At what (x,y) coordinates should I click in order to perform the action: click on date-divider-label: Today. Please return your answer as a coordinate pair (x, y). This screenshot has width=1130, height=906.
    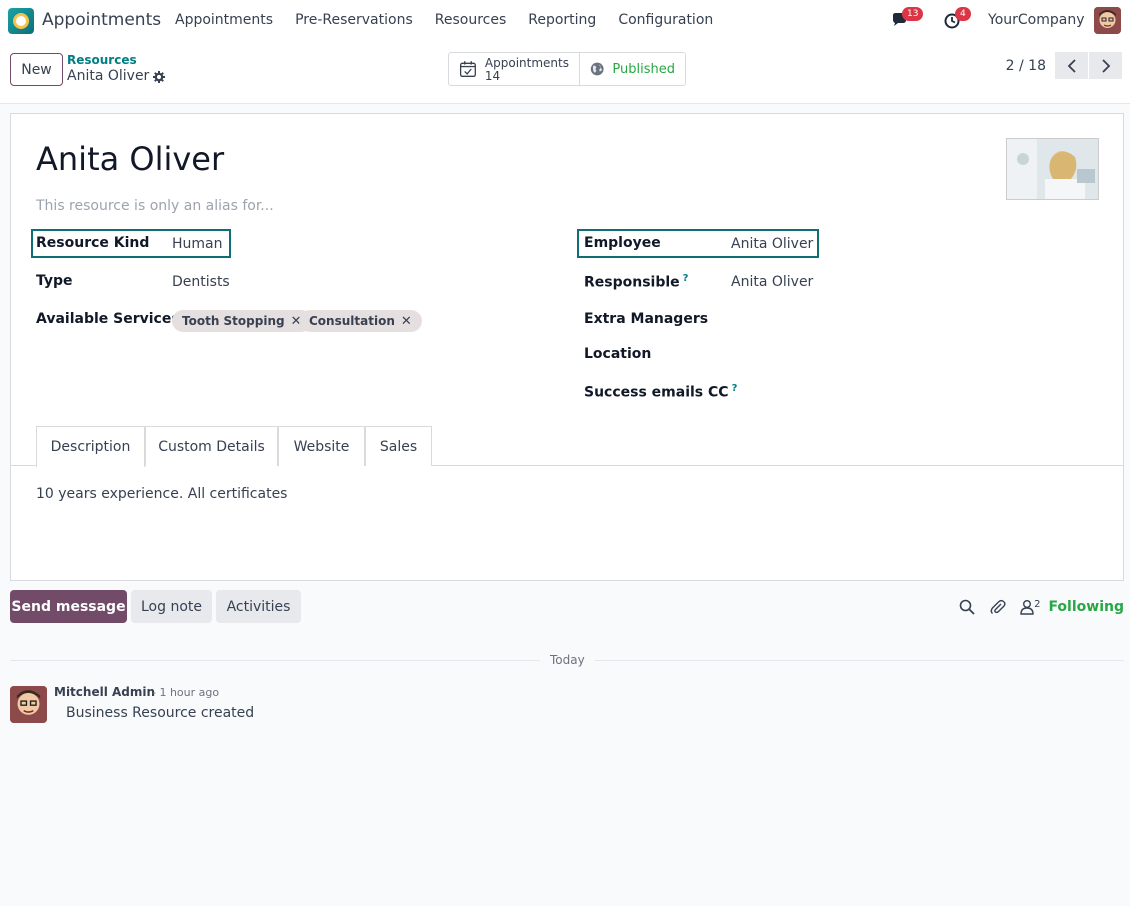
    Looking at the image, I should click on (567, 660).